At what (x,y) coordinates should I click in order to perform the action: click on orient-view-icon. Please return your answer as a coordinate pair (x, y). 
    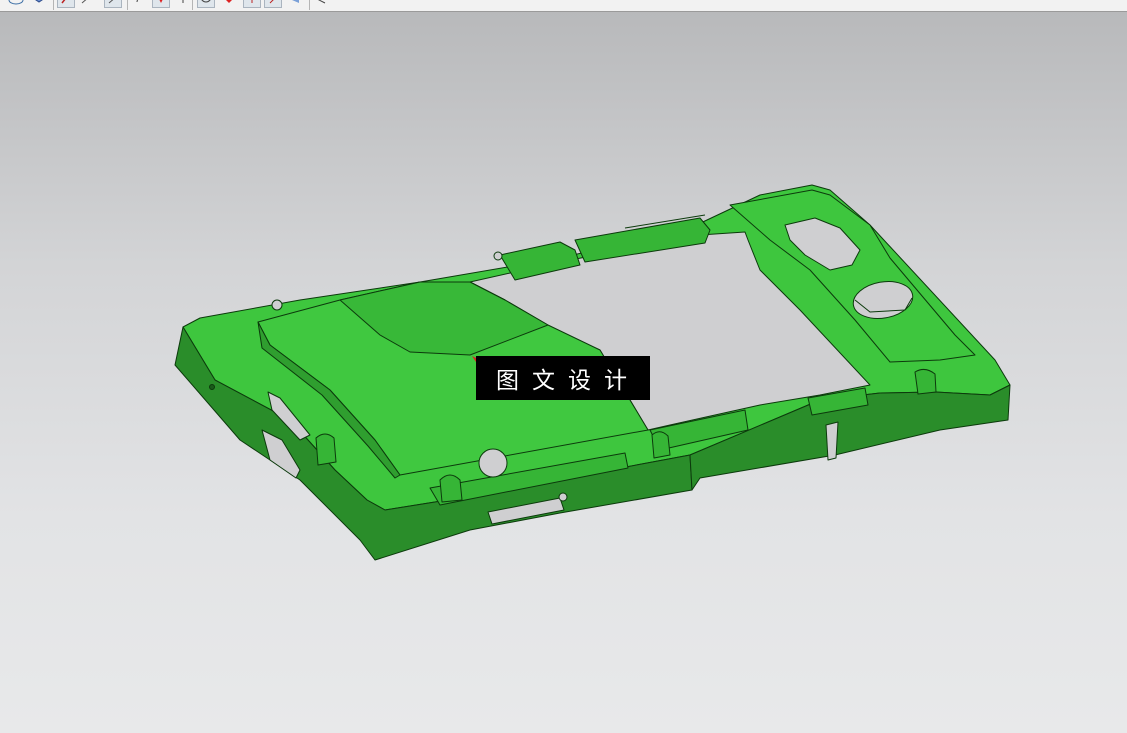
    Looking at the image, I should click on (16, 4).